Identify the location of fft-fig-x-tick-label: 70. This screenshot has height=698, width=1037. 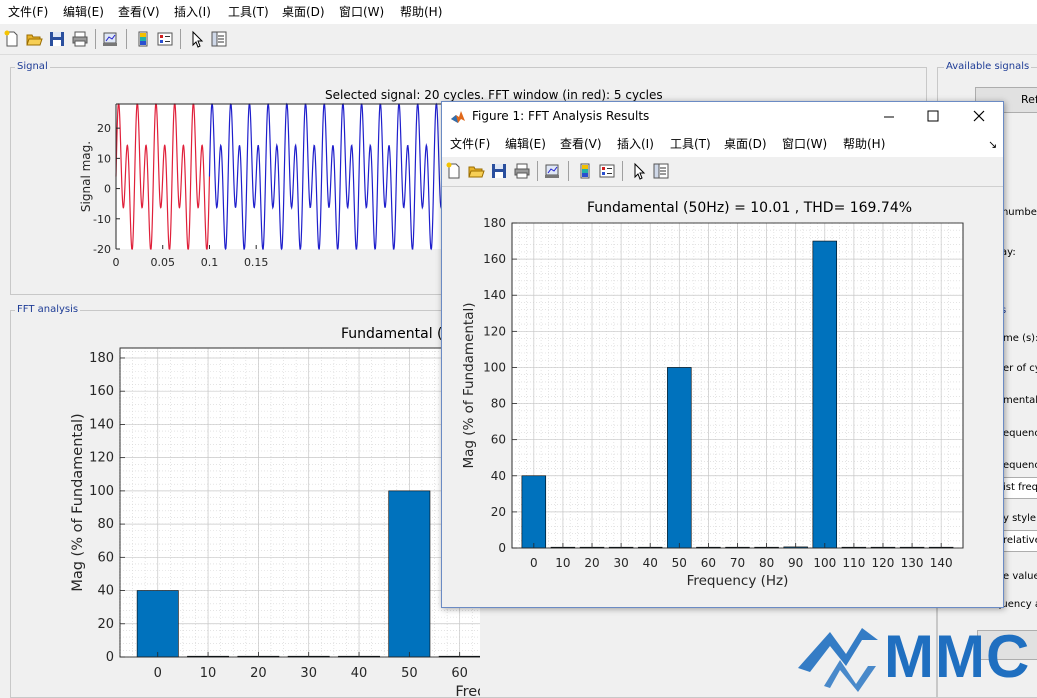
(737, 563).